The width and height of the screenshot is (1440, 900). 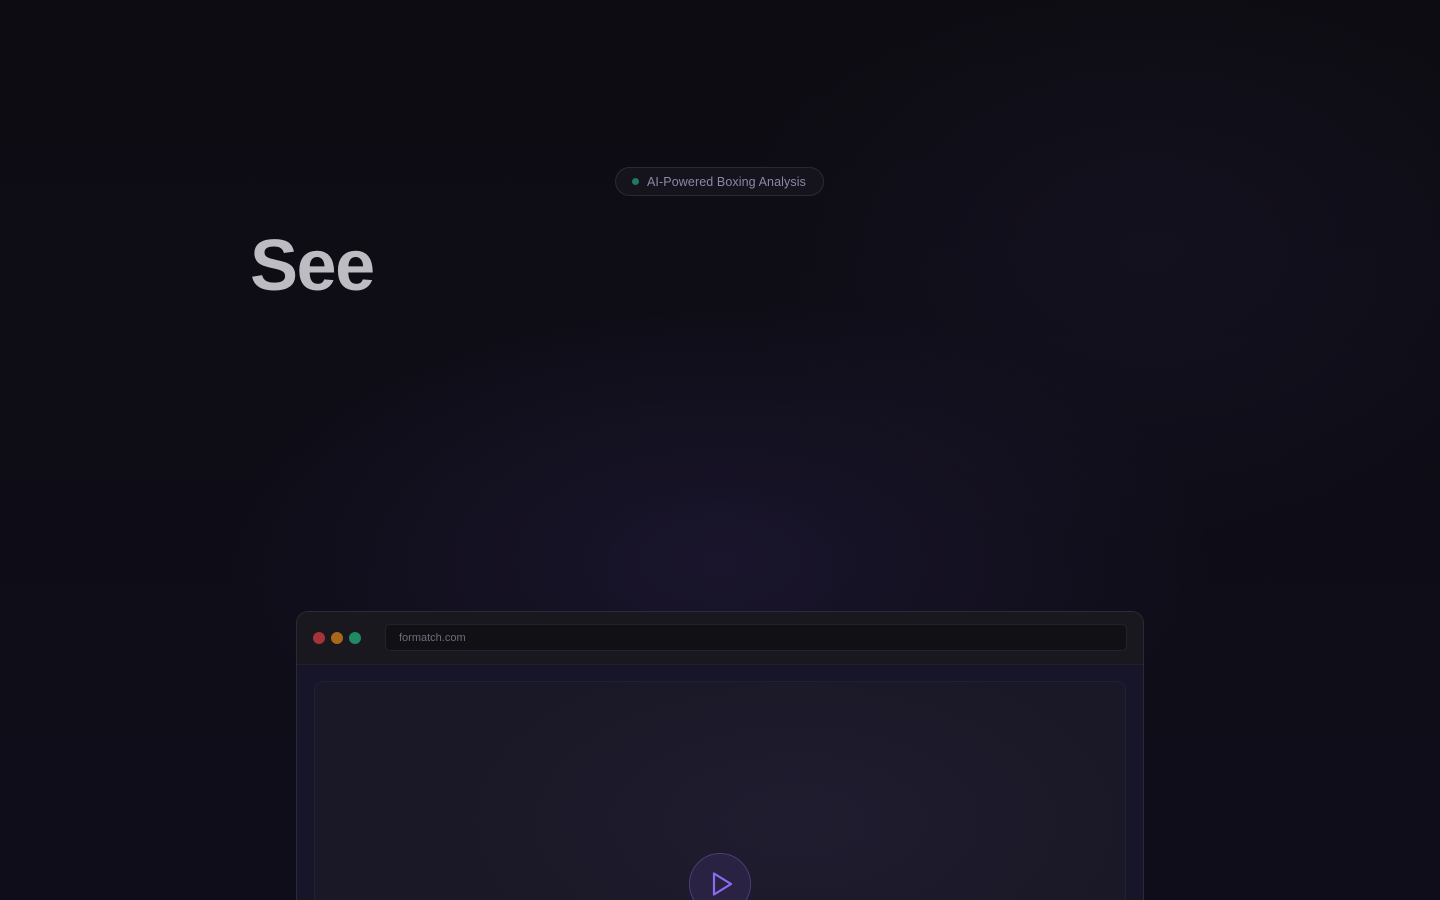 I want to click on video-preview, so click(x=720, y=790).